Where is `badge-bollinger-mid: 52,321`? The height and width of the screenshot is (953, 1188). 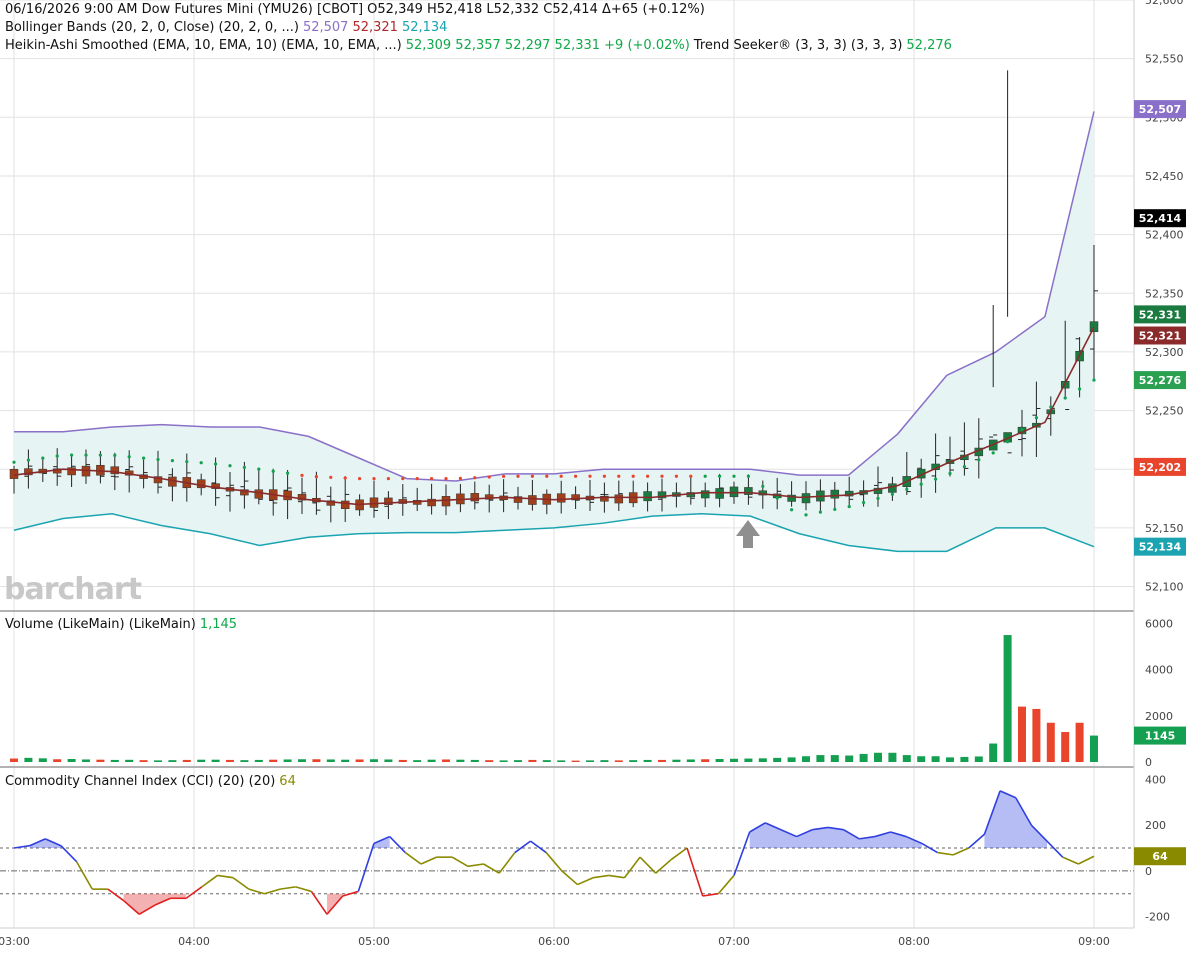
badge-bollinger-mid: 52,321 is located at coordinates (1160, 336).